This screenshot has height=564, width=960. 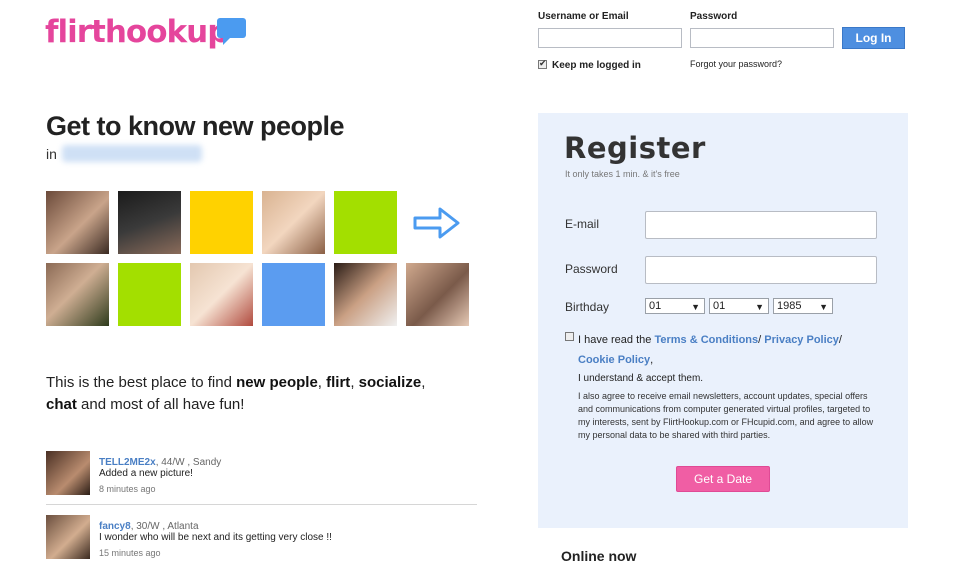 I want to click on chat-bubble-icon, so click(x=231, y=31).